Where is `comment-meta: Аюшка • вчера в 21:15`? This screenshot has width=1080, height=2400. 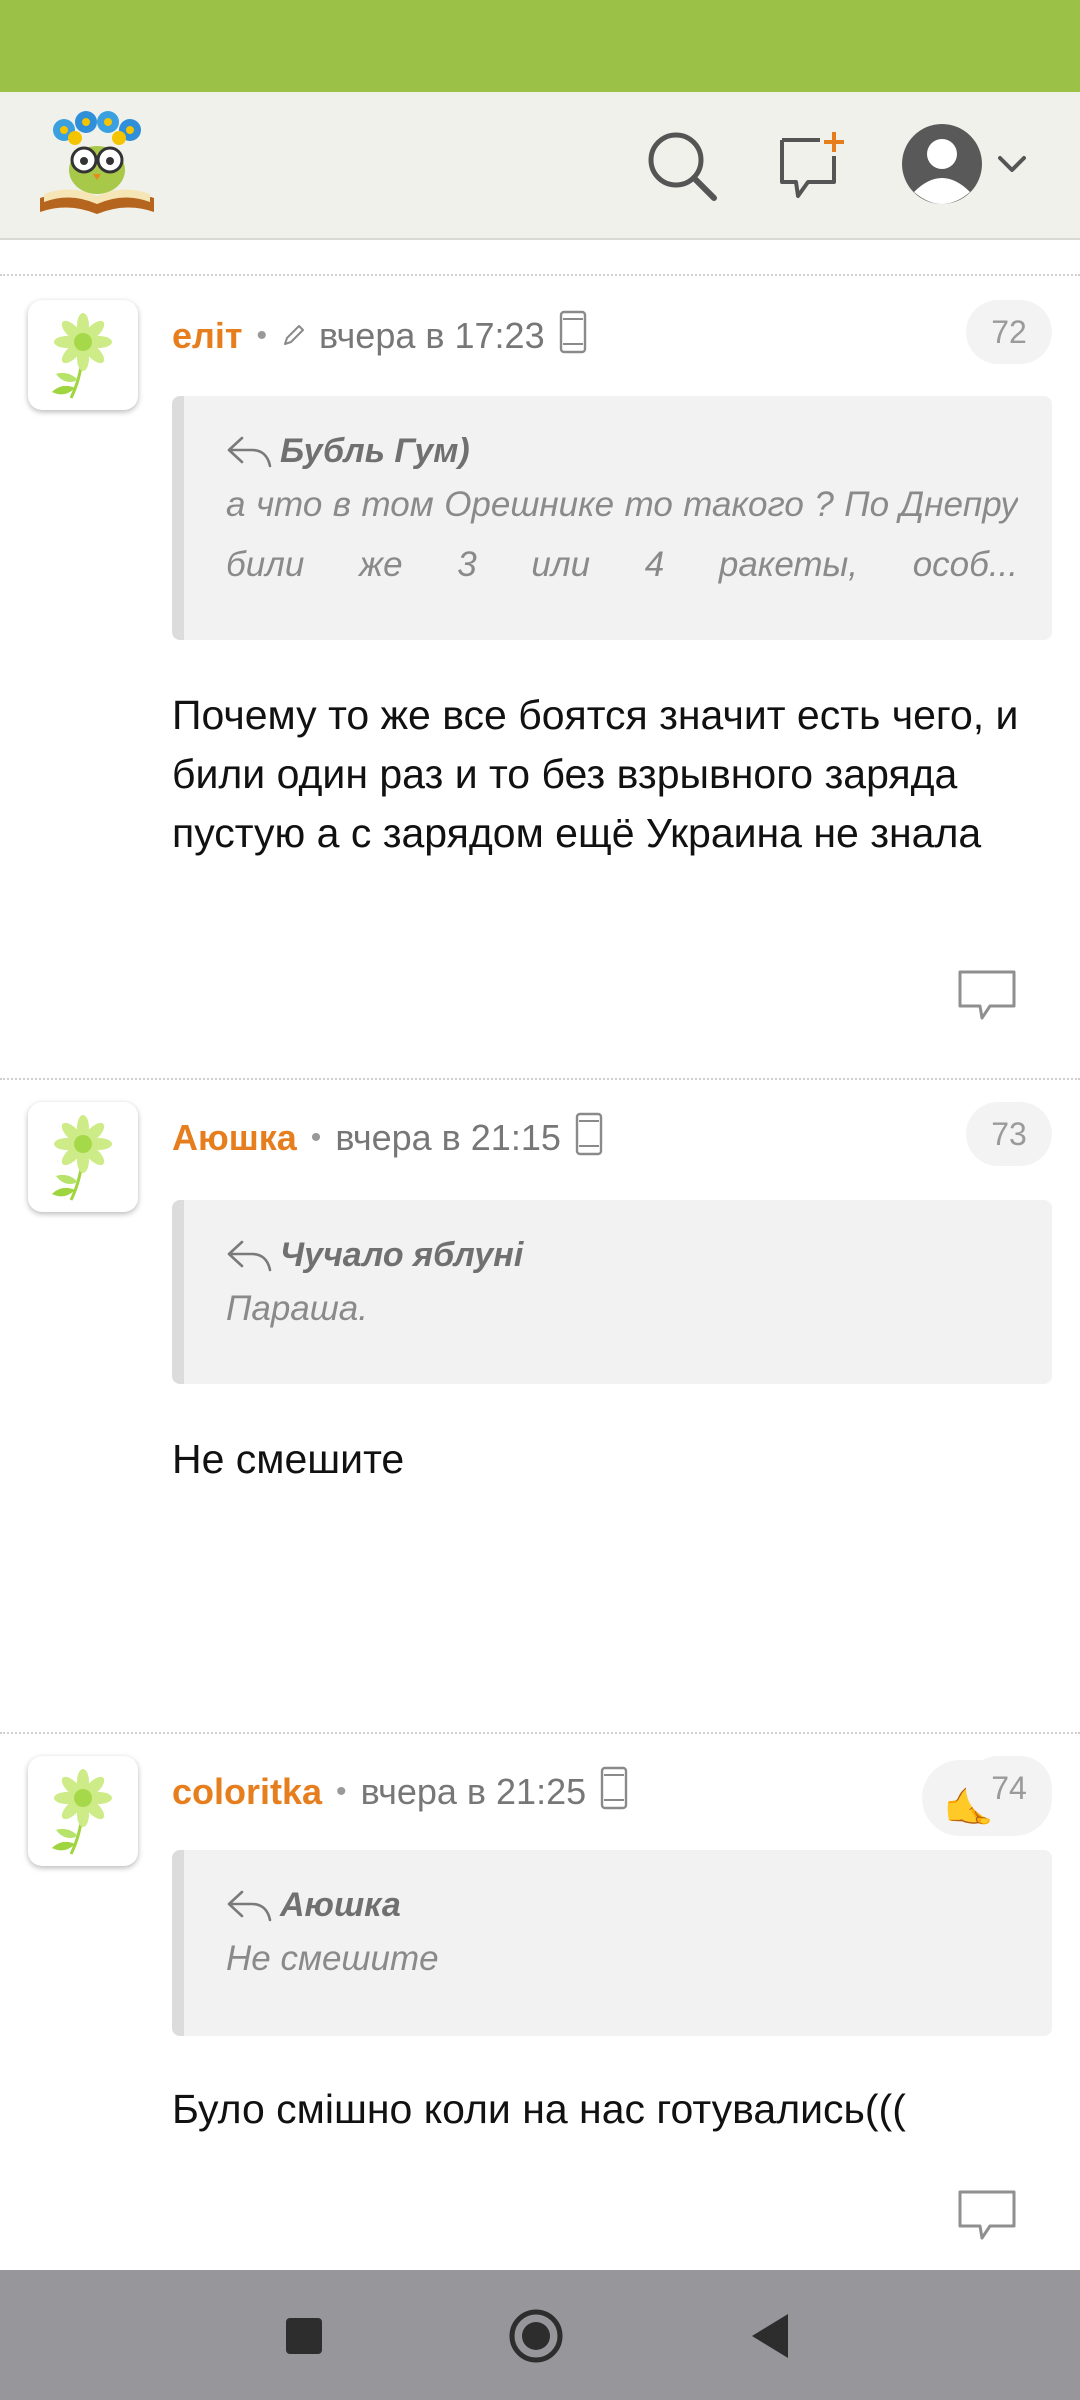 comment-meta: Аюшка • вчера в 21:15 is located at coordinates (387, 1138).